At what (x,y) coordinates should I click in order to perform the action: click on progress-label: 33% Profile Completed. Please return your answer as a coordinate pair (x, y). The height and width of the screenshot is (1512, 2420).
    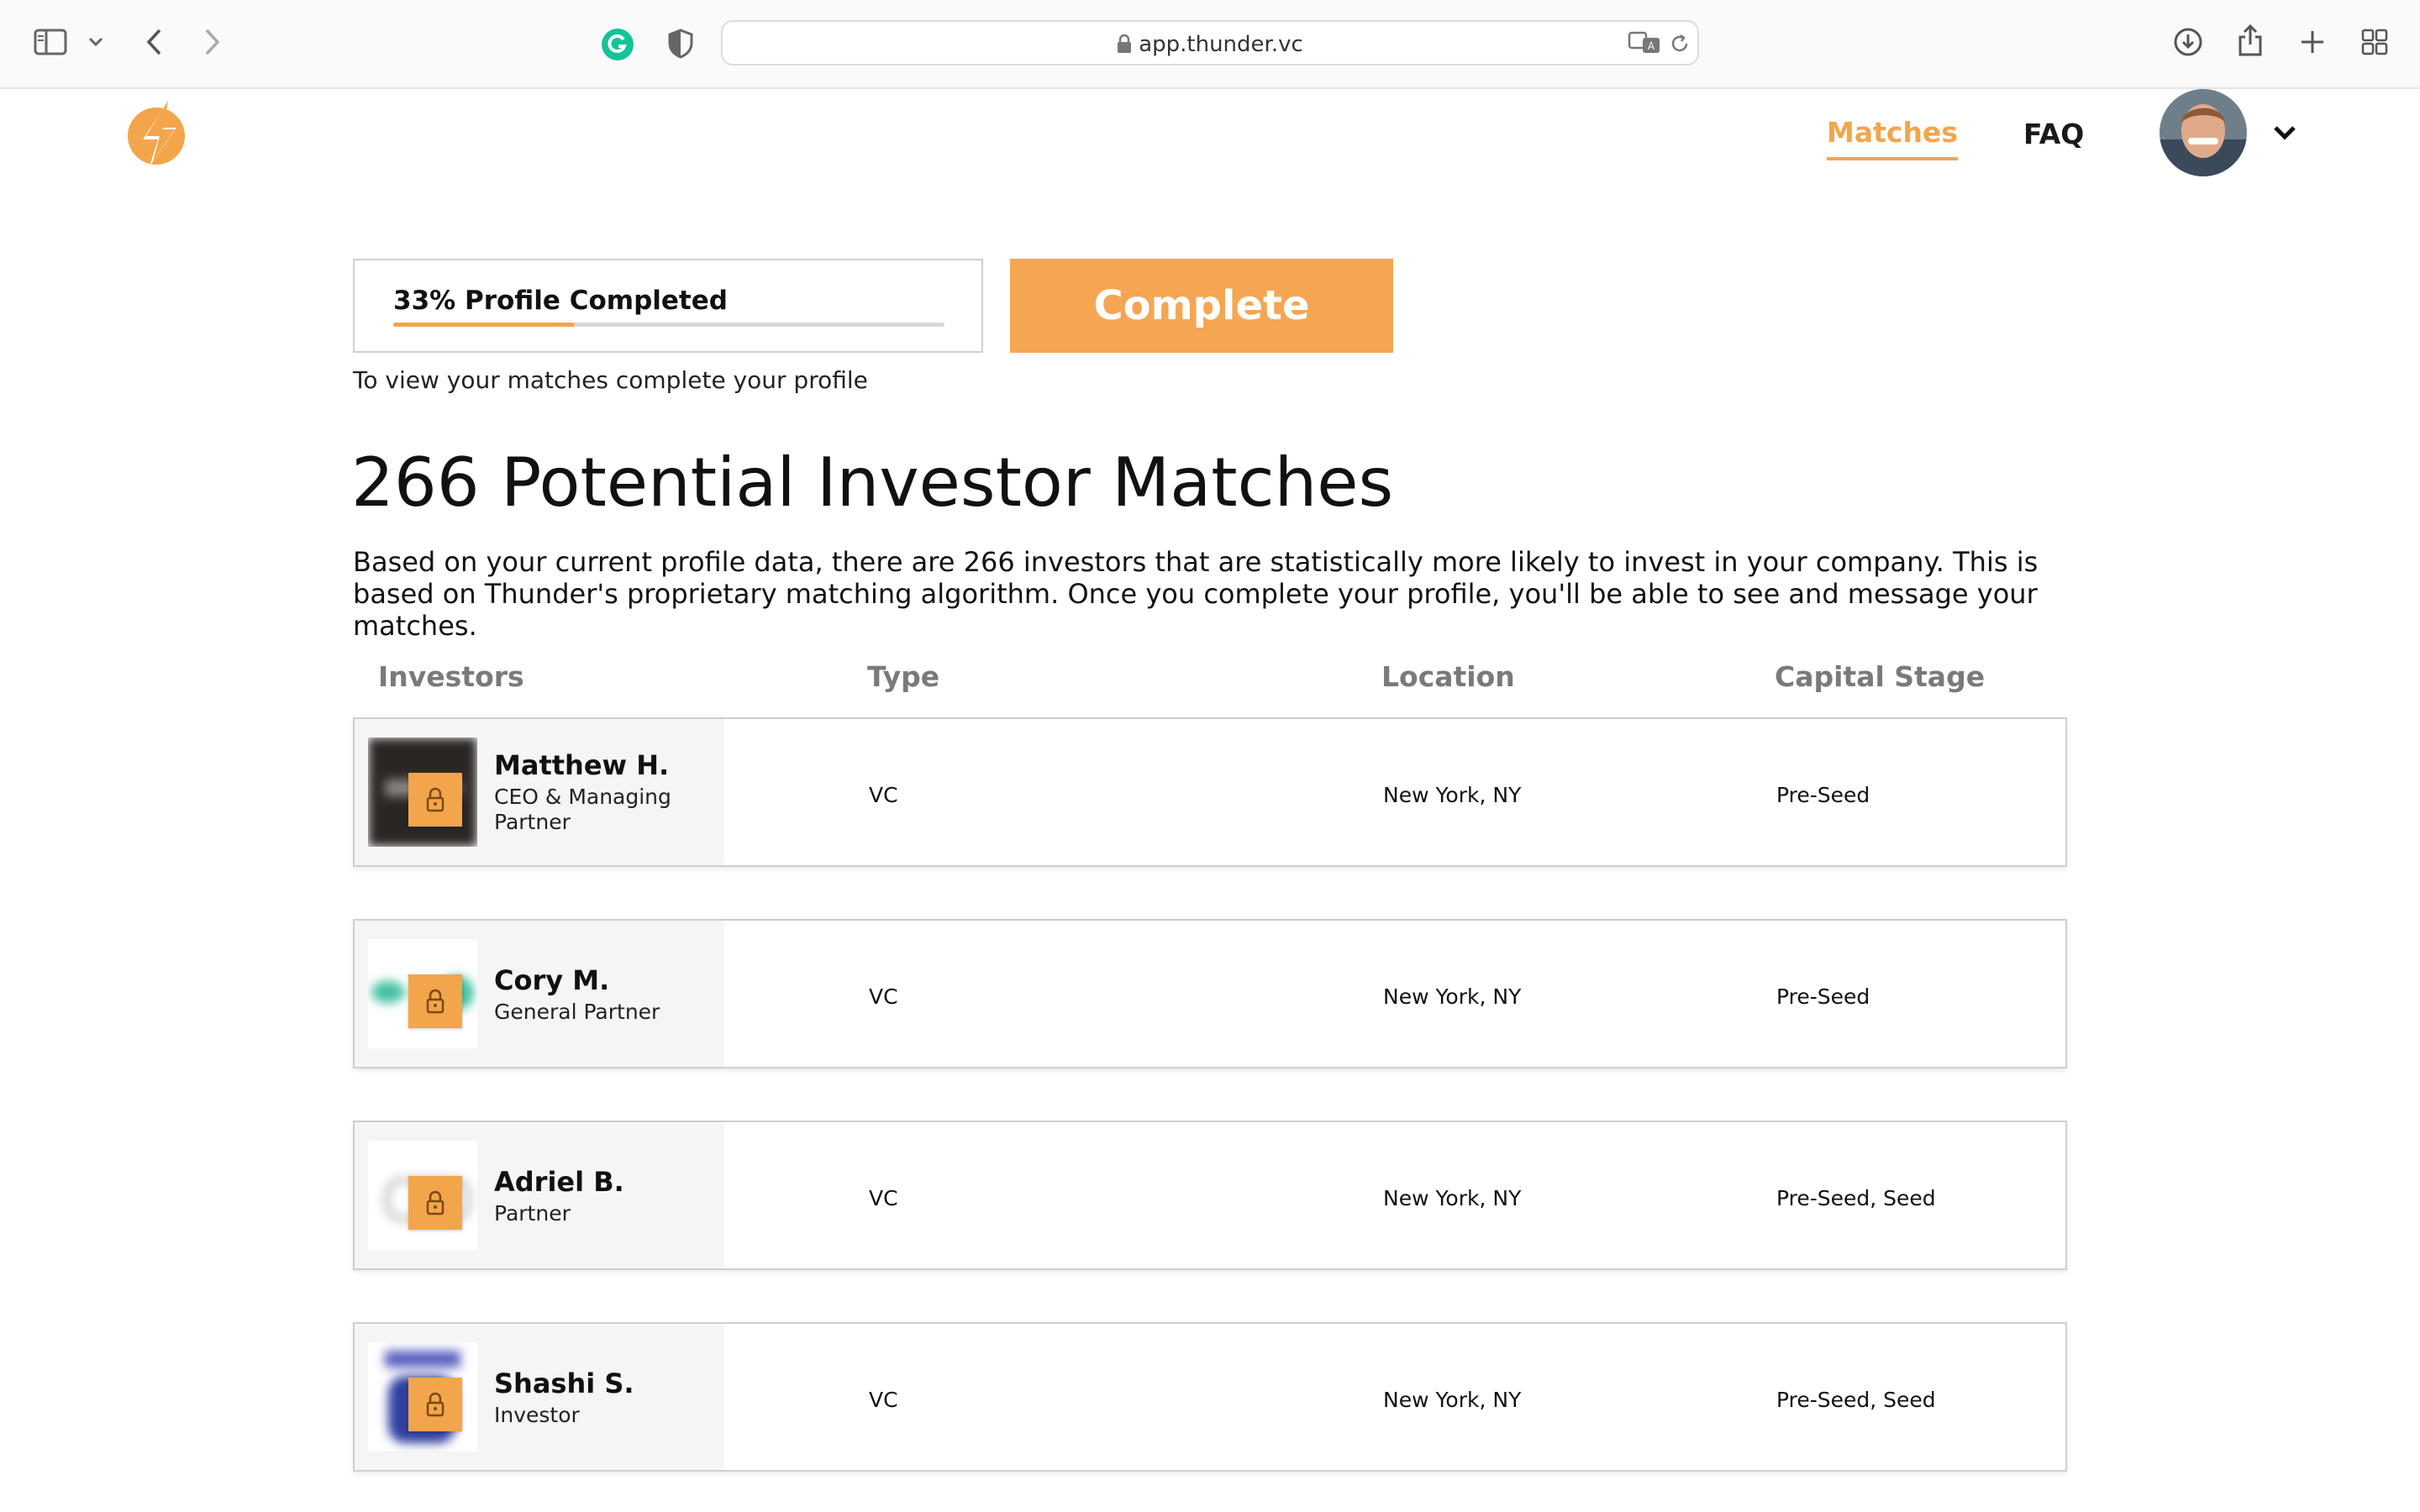
    Looking at the image, I should click on (560, 301).